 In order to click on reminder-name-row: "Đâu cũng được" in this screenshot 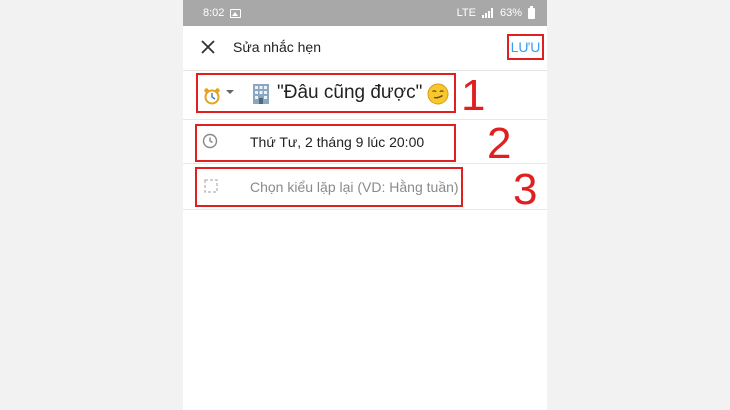, I will do `click(365, 95)`.